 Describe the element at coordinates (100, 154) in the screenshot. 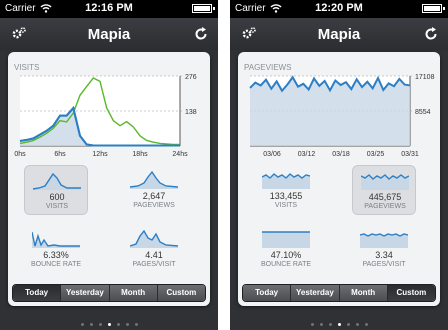

I see `x-tick-label: 12hs` at that location.